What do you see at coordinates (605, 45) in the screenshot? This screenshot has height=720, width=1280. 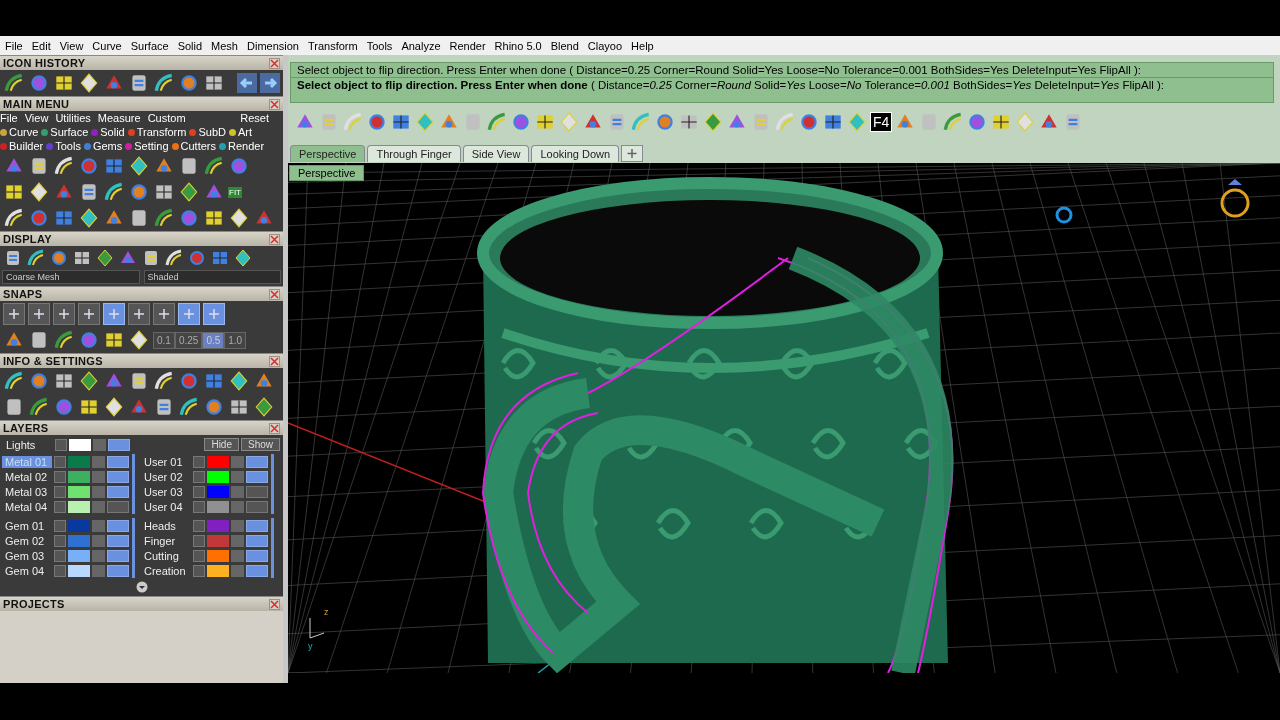 I see `menu-item: Clayoo` at bounding box center [605, 45].